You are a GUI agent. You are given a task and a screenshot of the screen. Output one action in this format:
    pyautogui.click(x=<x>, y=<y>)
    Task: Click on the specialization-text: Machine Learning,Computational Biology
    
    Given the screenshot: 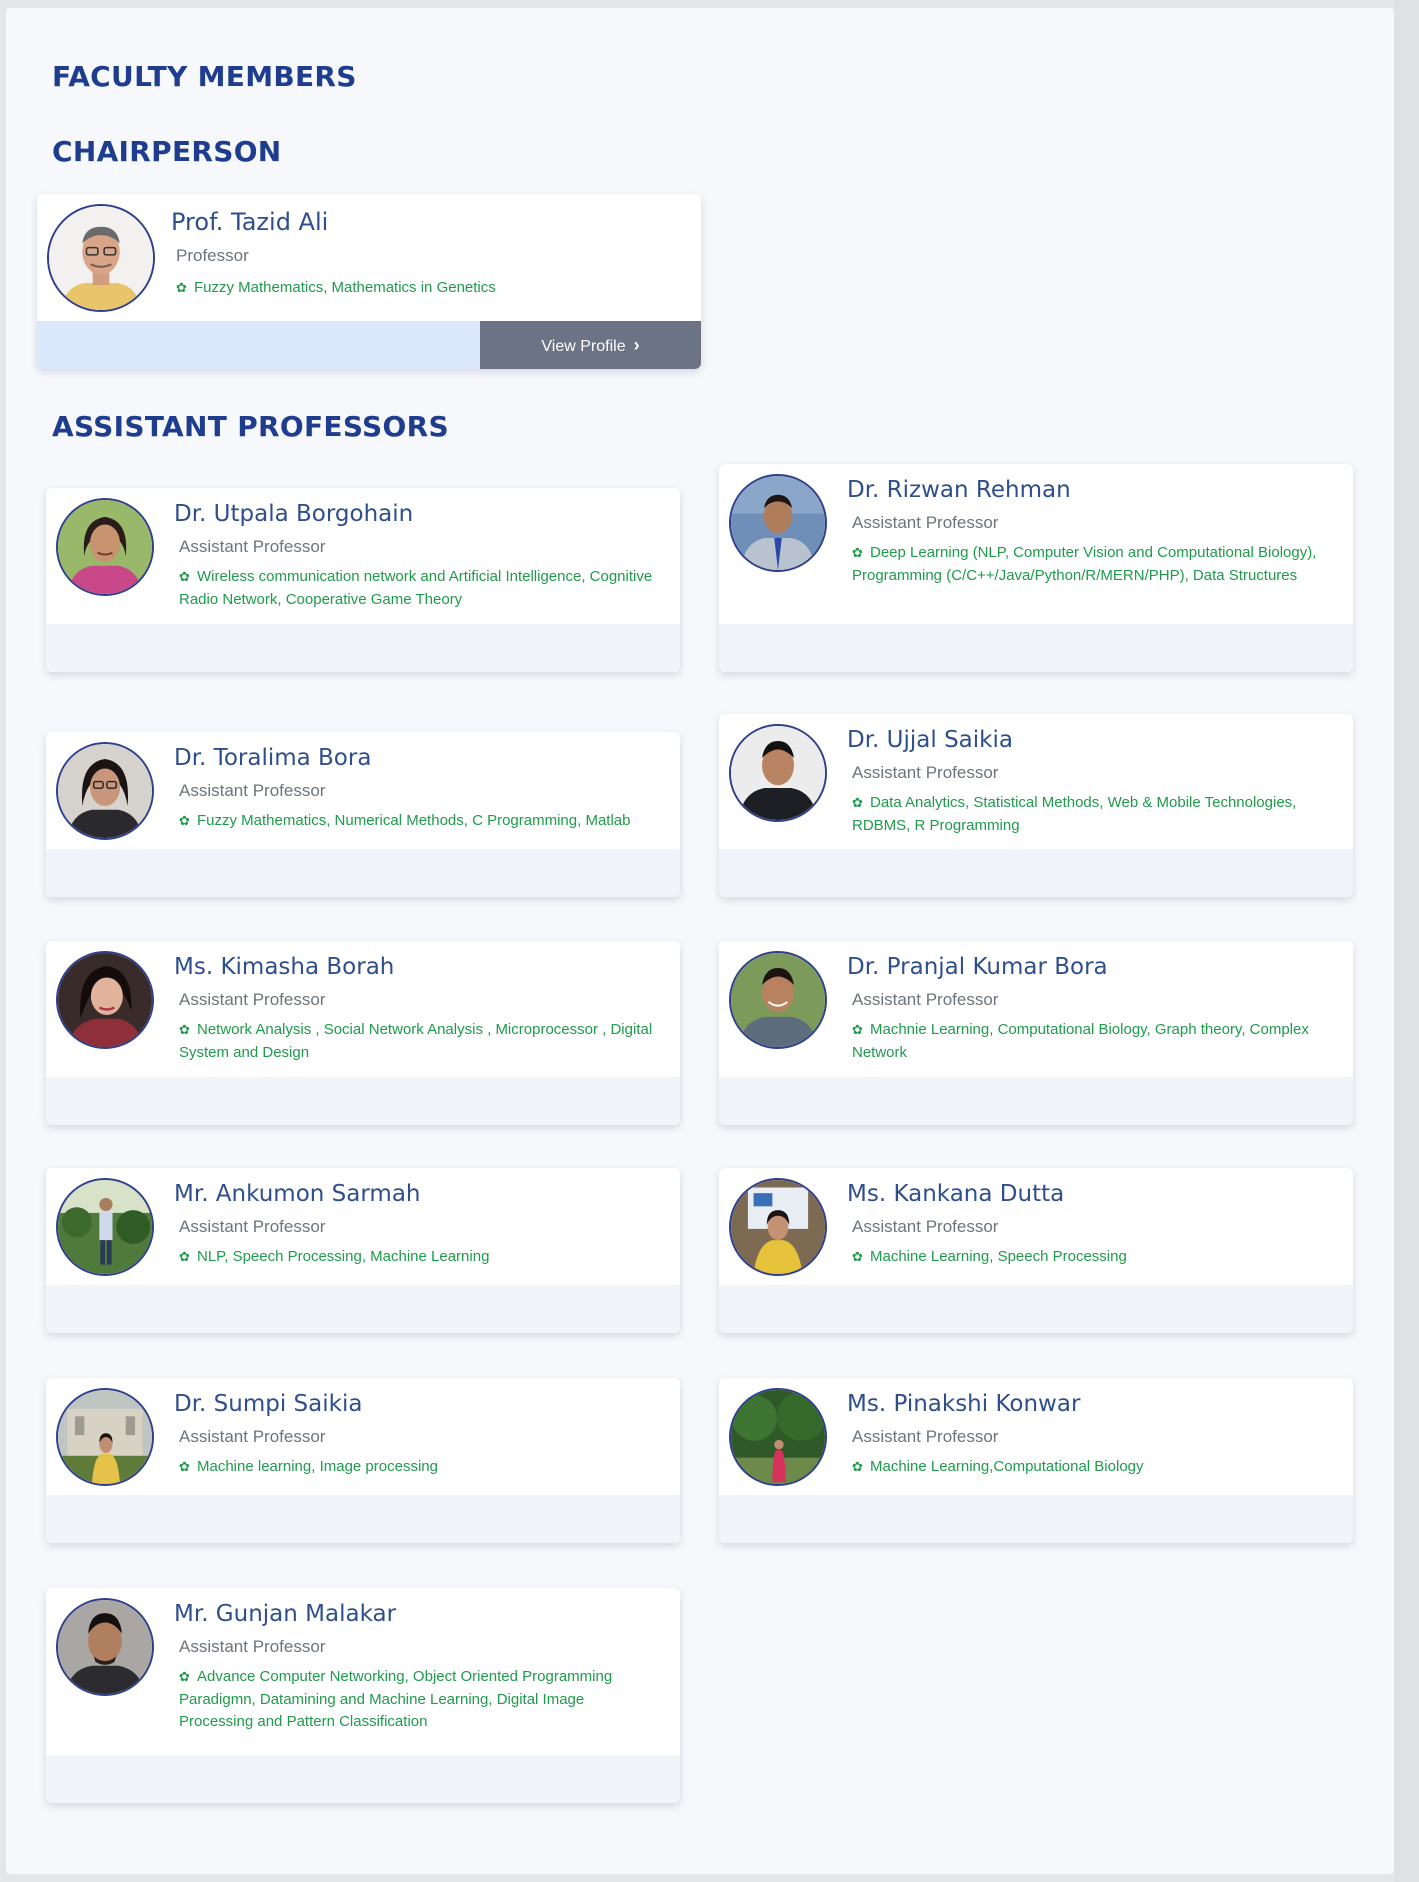 What is the action you would take?
    pyautogui.click(x=1007, y=1466)
    